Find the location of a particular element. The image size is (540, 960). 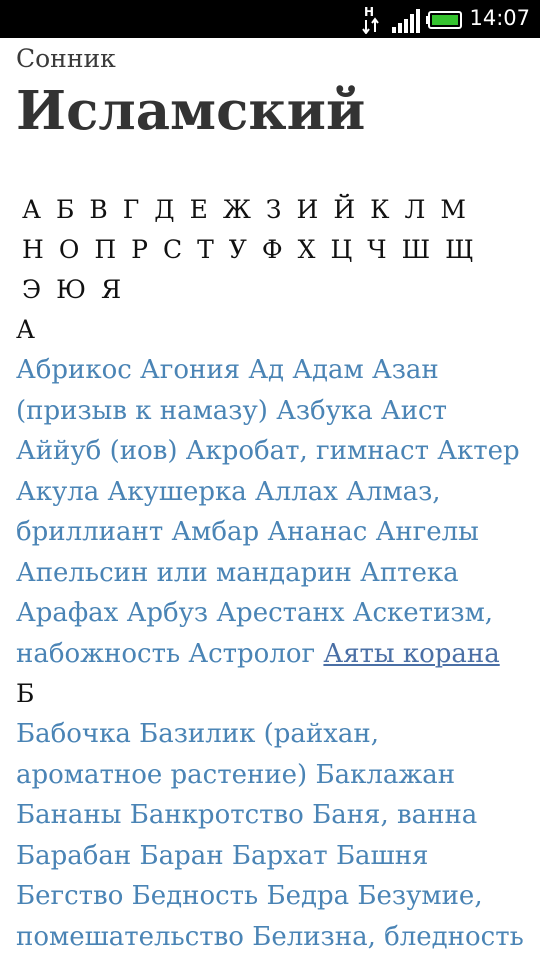

word-link: Ананас is located at coordinates (317, 532).